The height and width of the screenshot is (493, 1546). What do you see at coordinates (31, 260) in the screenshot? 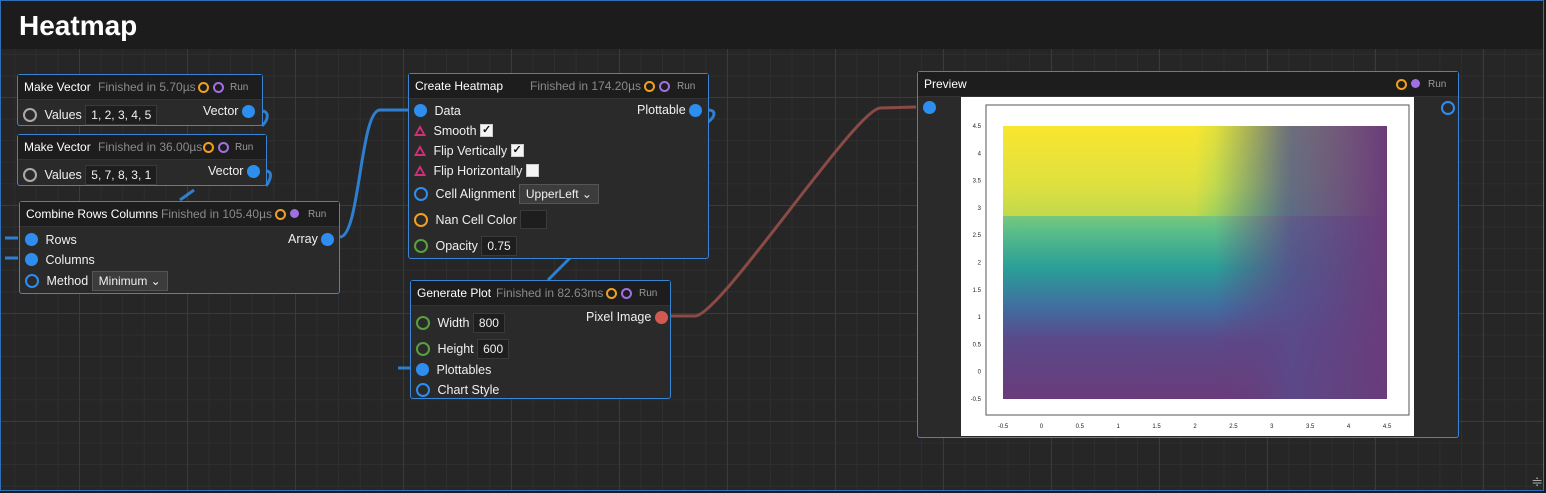
I see `columns-pin` at bounding box center [31, 260].